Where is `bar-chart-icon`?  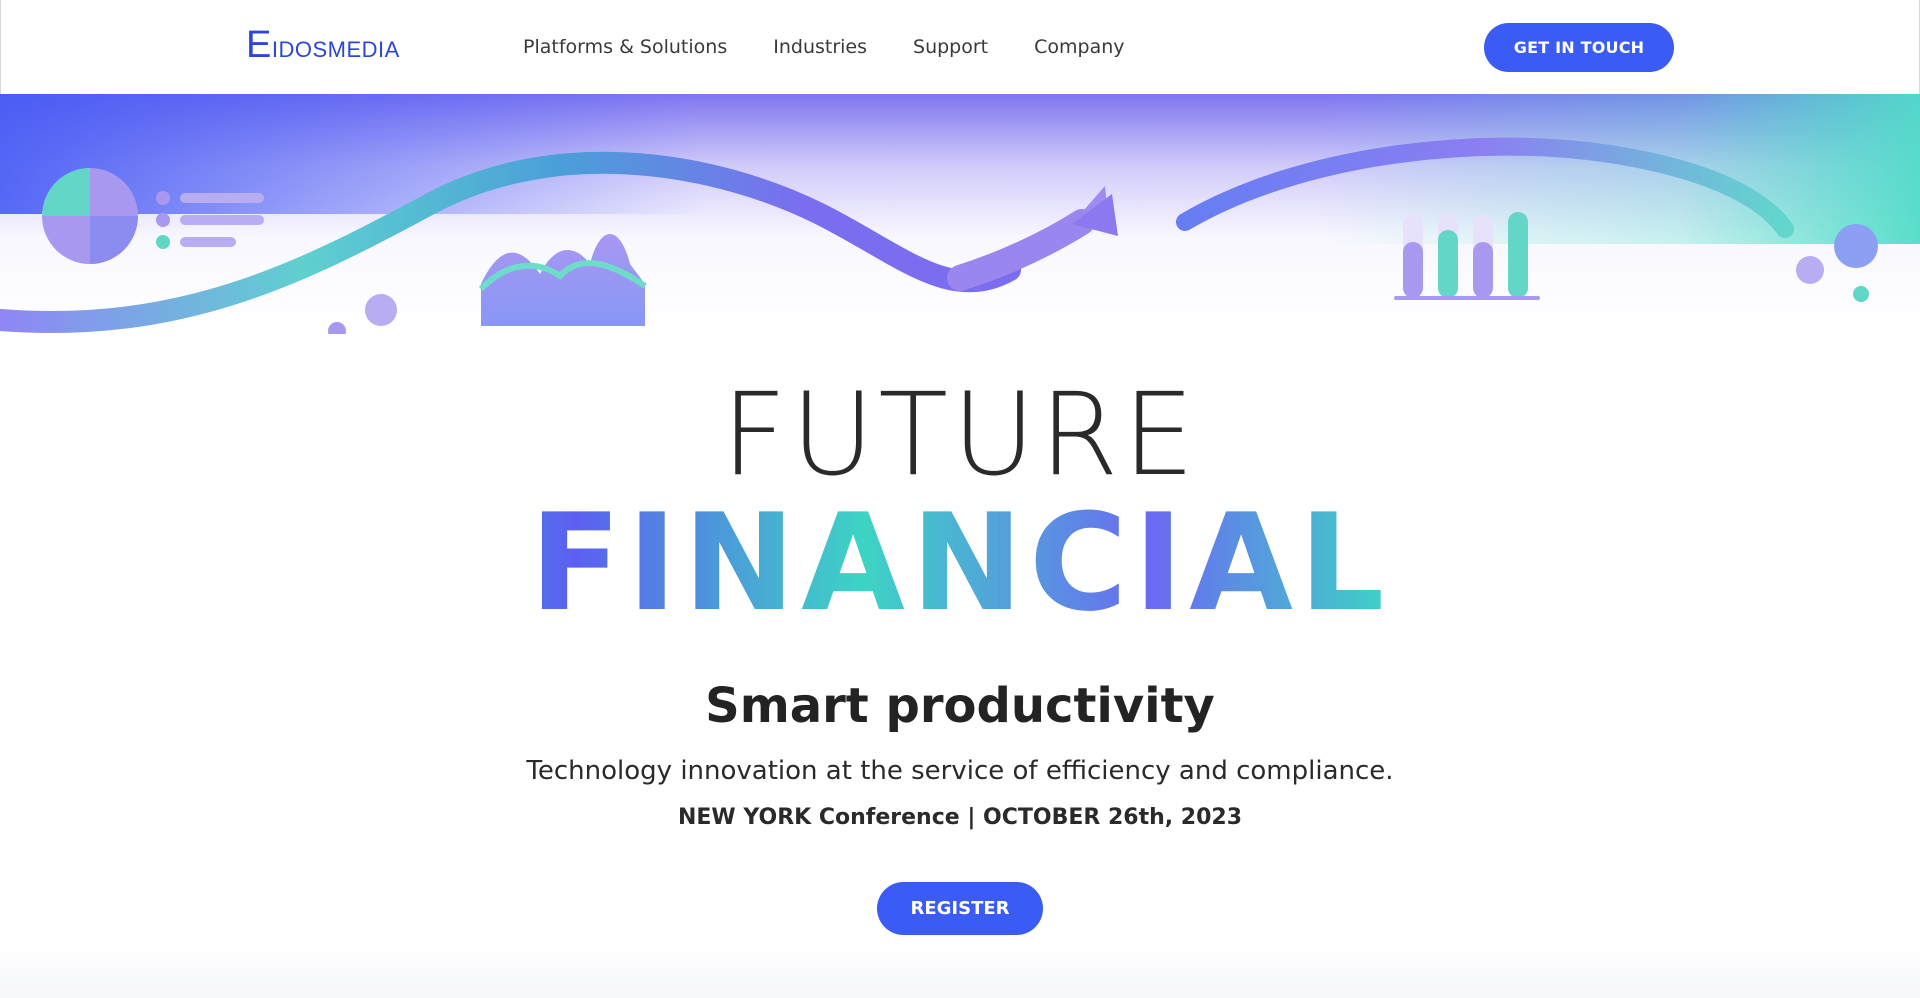 bar-chart-icon is located at coordinates (1467, 256).